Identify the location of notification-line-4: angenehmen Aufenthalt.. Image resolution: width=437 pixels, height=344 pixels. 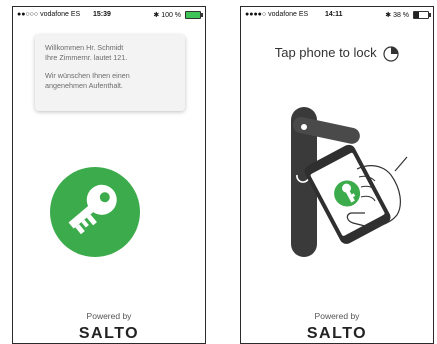
(84, 85).